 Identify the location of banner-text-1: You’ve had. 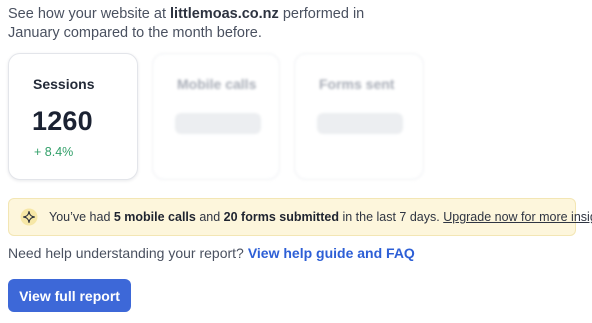
(81, 217).